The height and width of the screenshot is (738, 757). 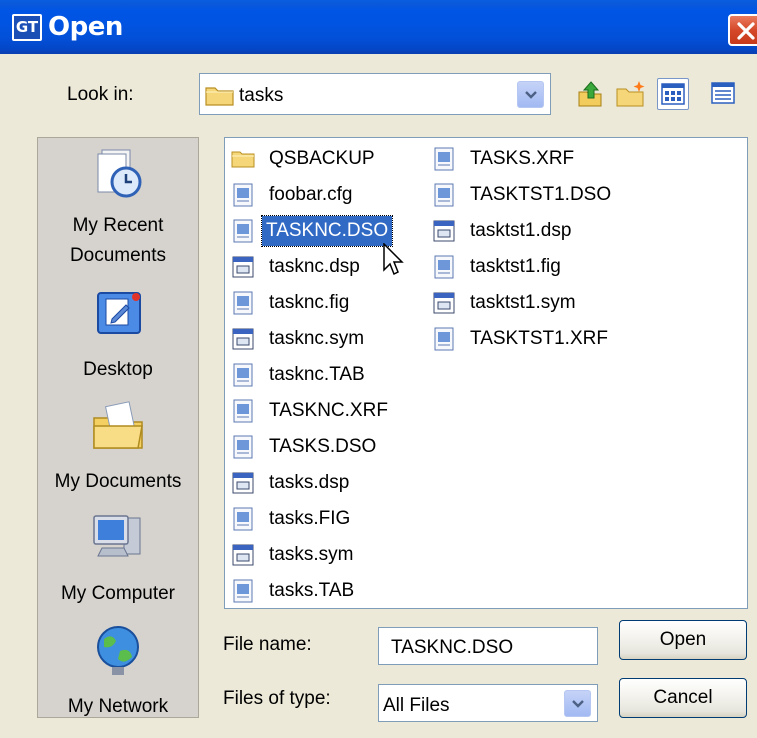 What do you see at coordinates (521, 230) in the screenshot?
I see `file-name-text: tasktst1.dsp` at bounding box center [521, 230].